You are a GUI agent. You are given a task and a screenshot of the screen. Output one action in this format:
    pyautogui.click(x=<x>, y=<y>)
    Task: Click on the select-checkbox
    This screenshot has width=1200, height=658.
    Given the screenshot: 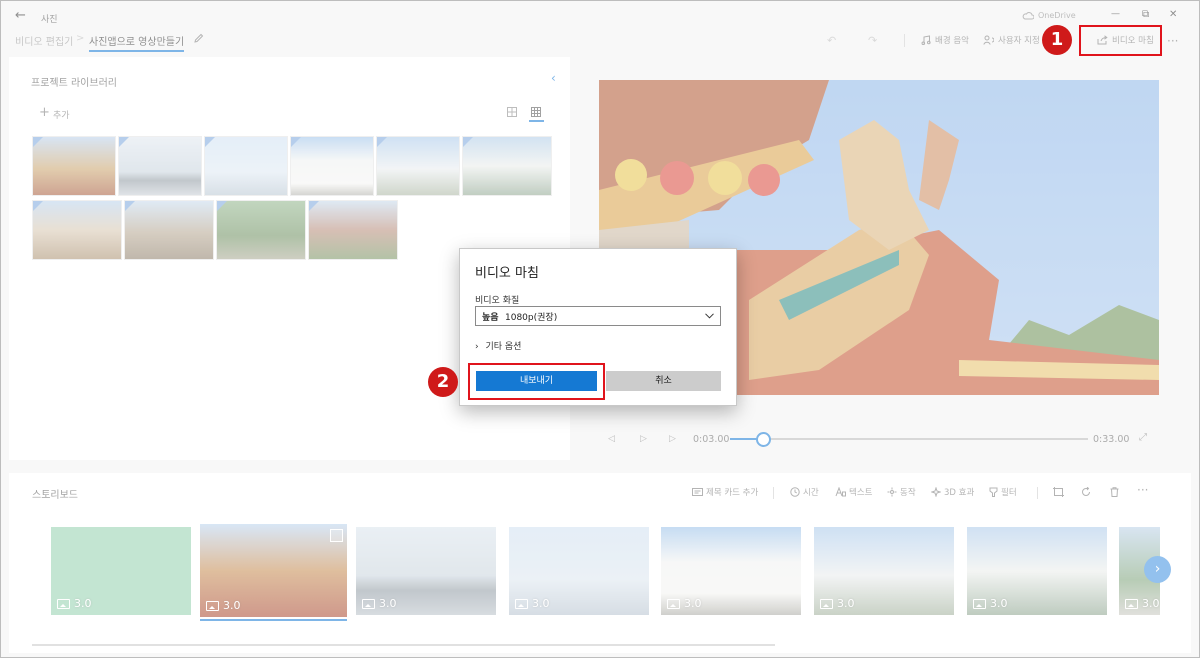 What is the action you would take?
    pyautogui.click(x=336, y=535)
    